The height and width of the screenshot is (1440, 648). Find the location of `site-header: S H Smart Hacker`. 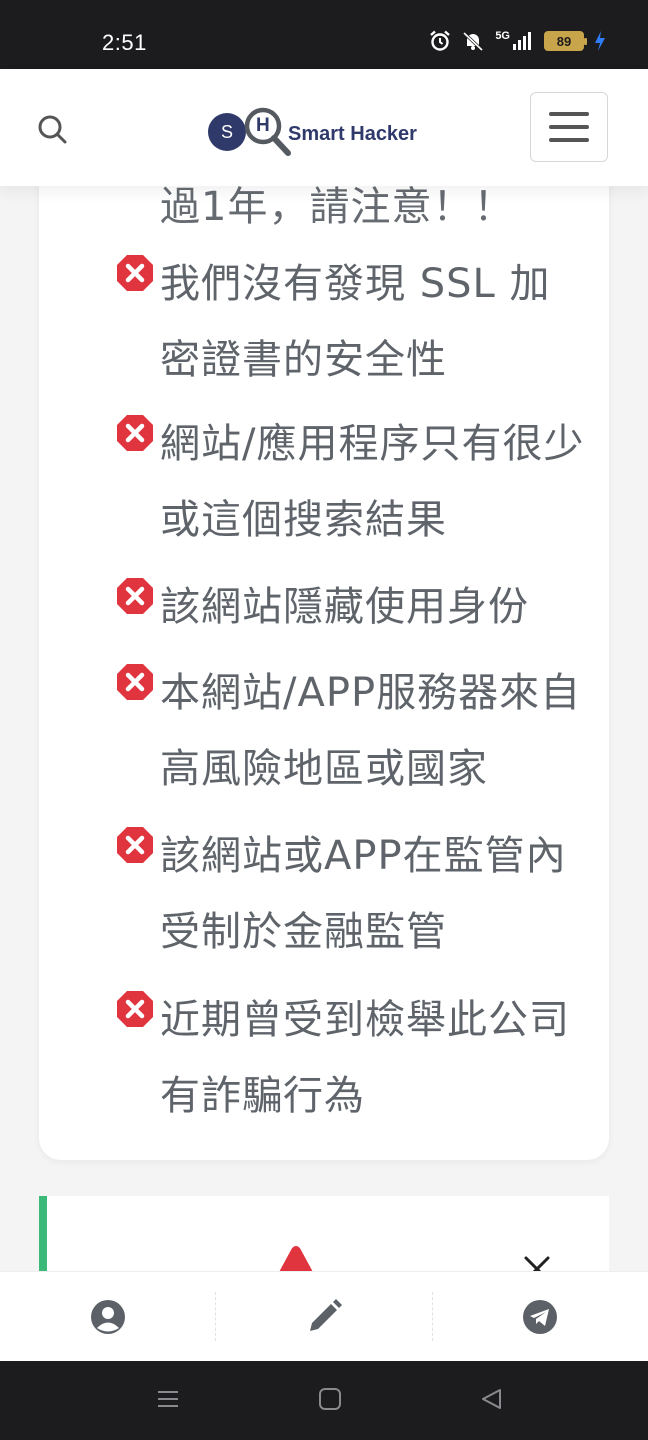

site-header: S H Smart Hacker is located at coordinates (324, 127).